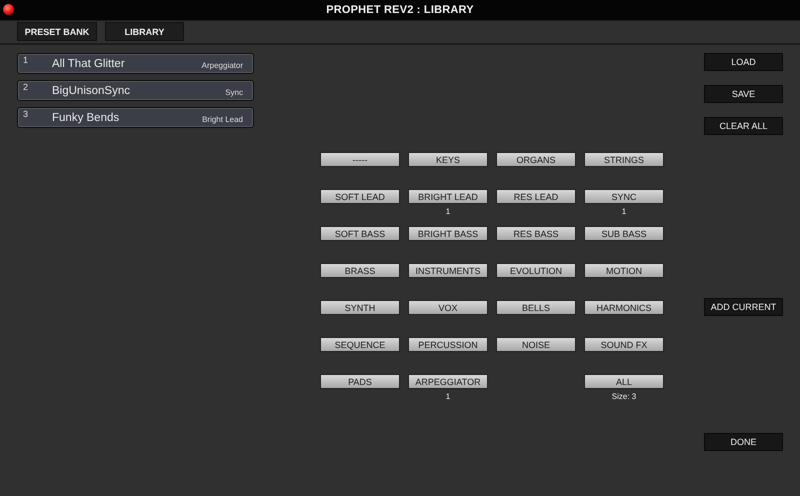  I want to click on category-button: SYNTH, so click(360, 307).